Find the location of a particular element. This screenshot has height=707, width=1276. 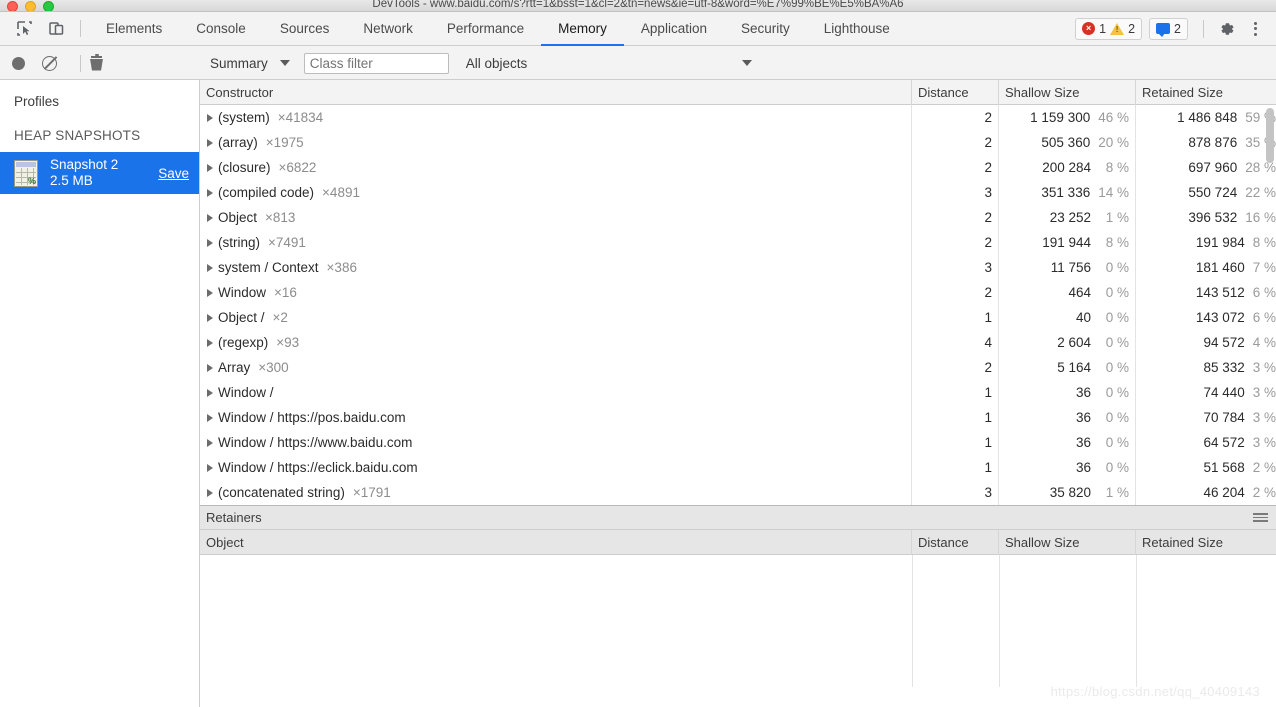

cell-constructor: (closure) ×6822 is located at coordinates (556, 167).